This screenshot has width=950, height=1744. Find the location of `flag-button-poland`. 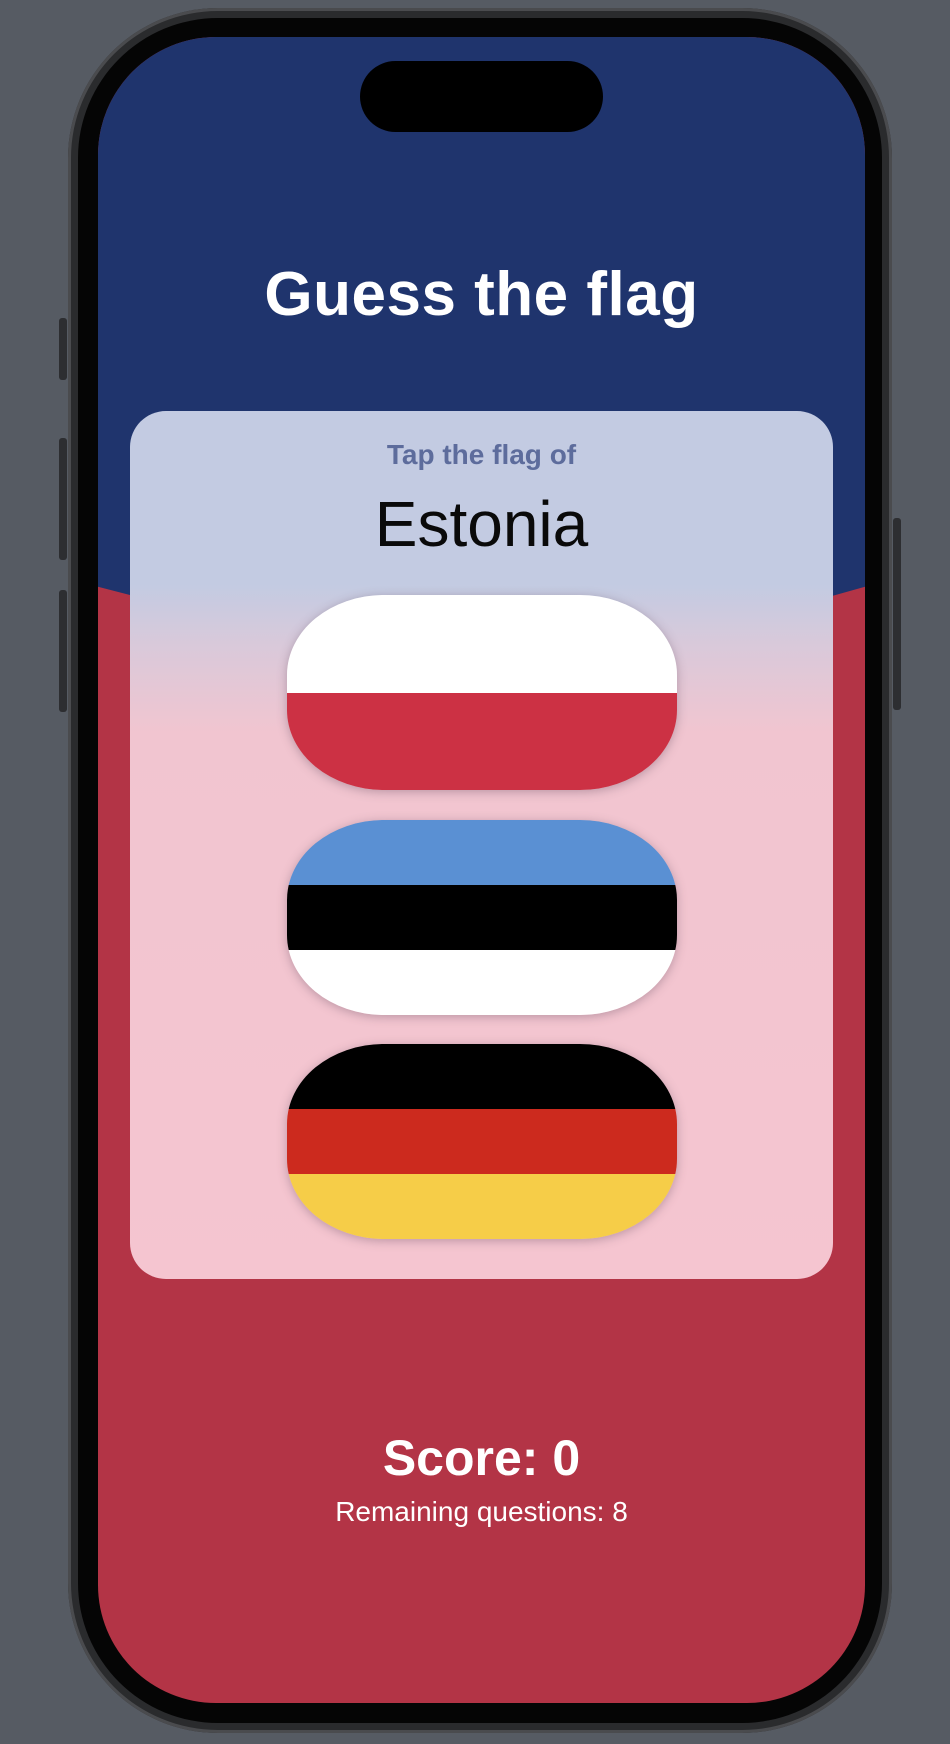

flag-button-poland is located at coordinates (482, 692).